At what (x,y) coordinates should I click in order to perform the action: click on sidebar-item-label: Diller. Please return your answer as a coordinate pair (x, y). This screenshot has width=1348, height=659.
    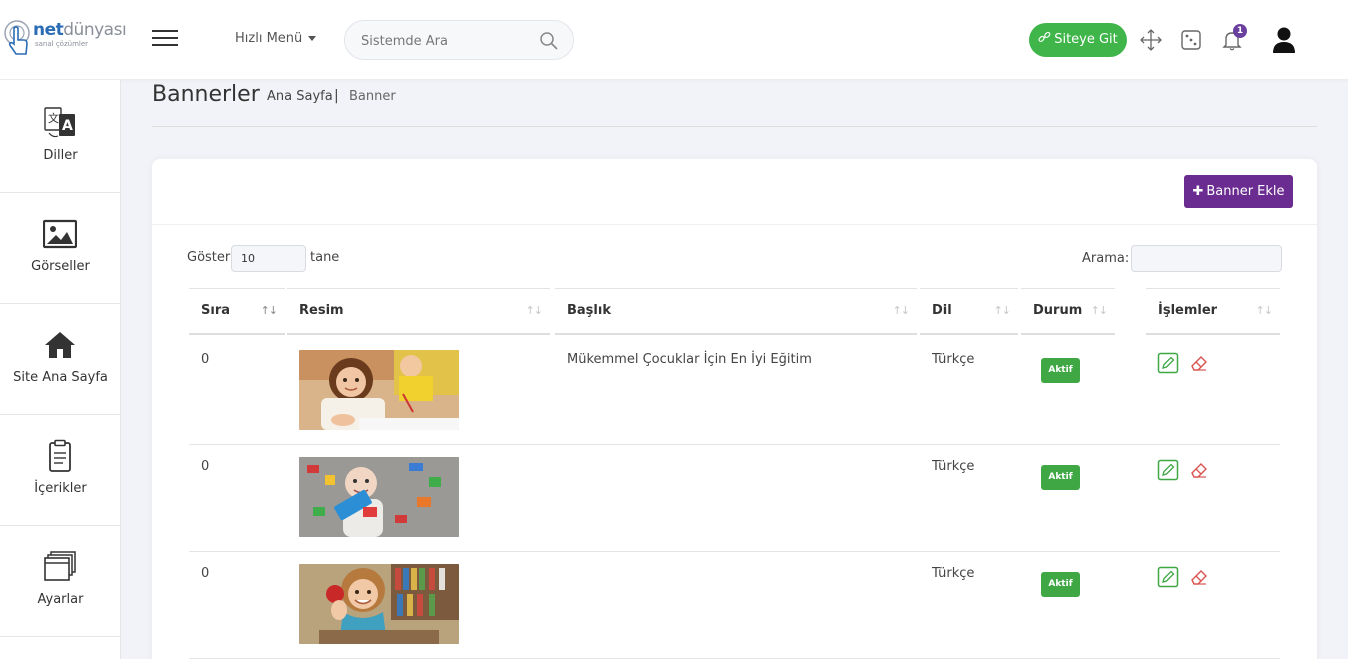
    Looking at the image, I should click on (60, 155).